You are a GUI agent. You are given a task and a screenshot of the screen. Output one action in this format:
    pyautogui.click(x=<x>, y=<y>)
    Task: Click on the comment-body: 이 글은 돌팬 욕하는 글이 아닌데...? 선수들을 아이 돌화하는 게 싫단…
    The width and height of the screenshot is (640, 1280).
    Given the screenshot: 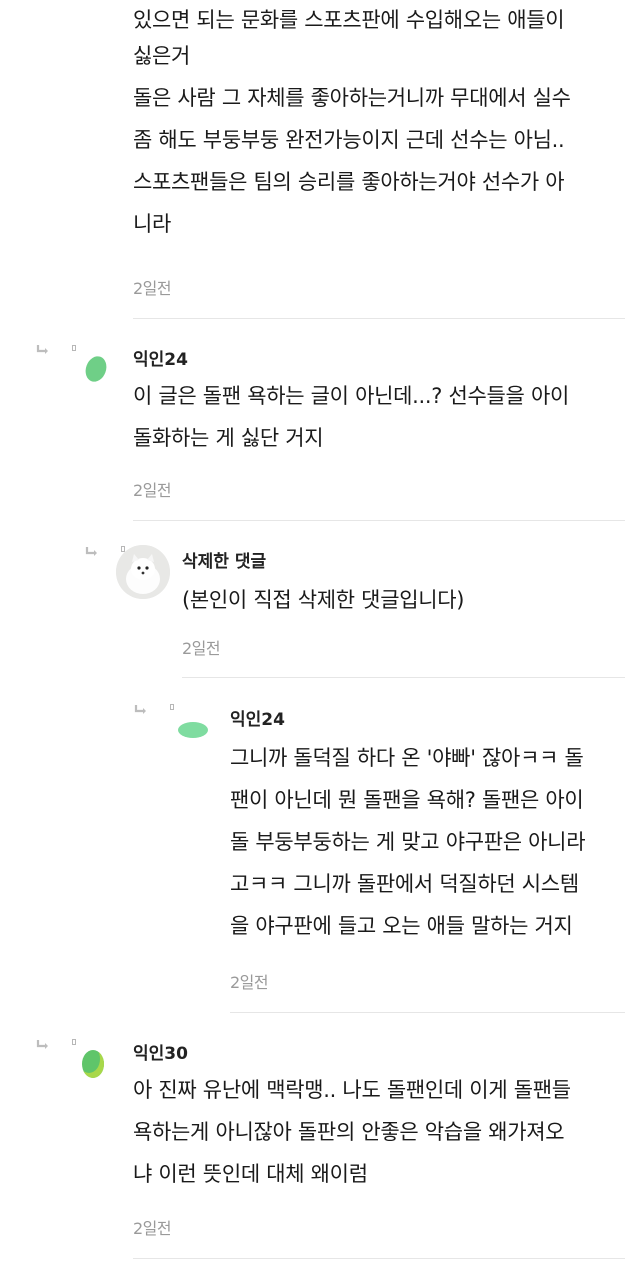 What is the action you would take?
    pyautogui.click(x=383, y=417)
    